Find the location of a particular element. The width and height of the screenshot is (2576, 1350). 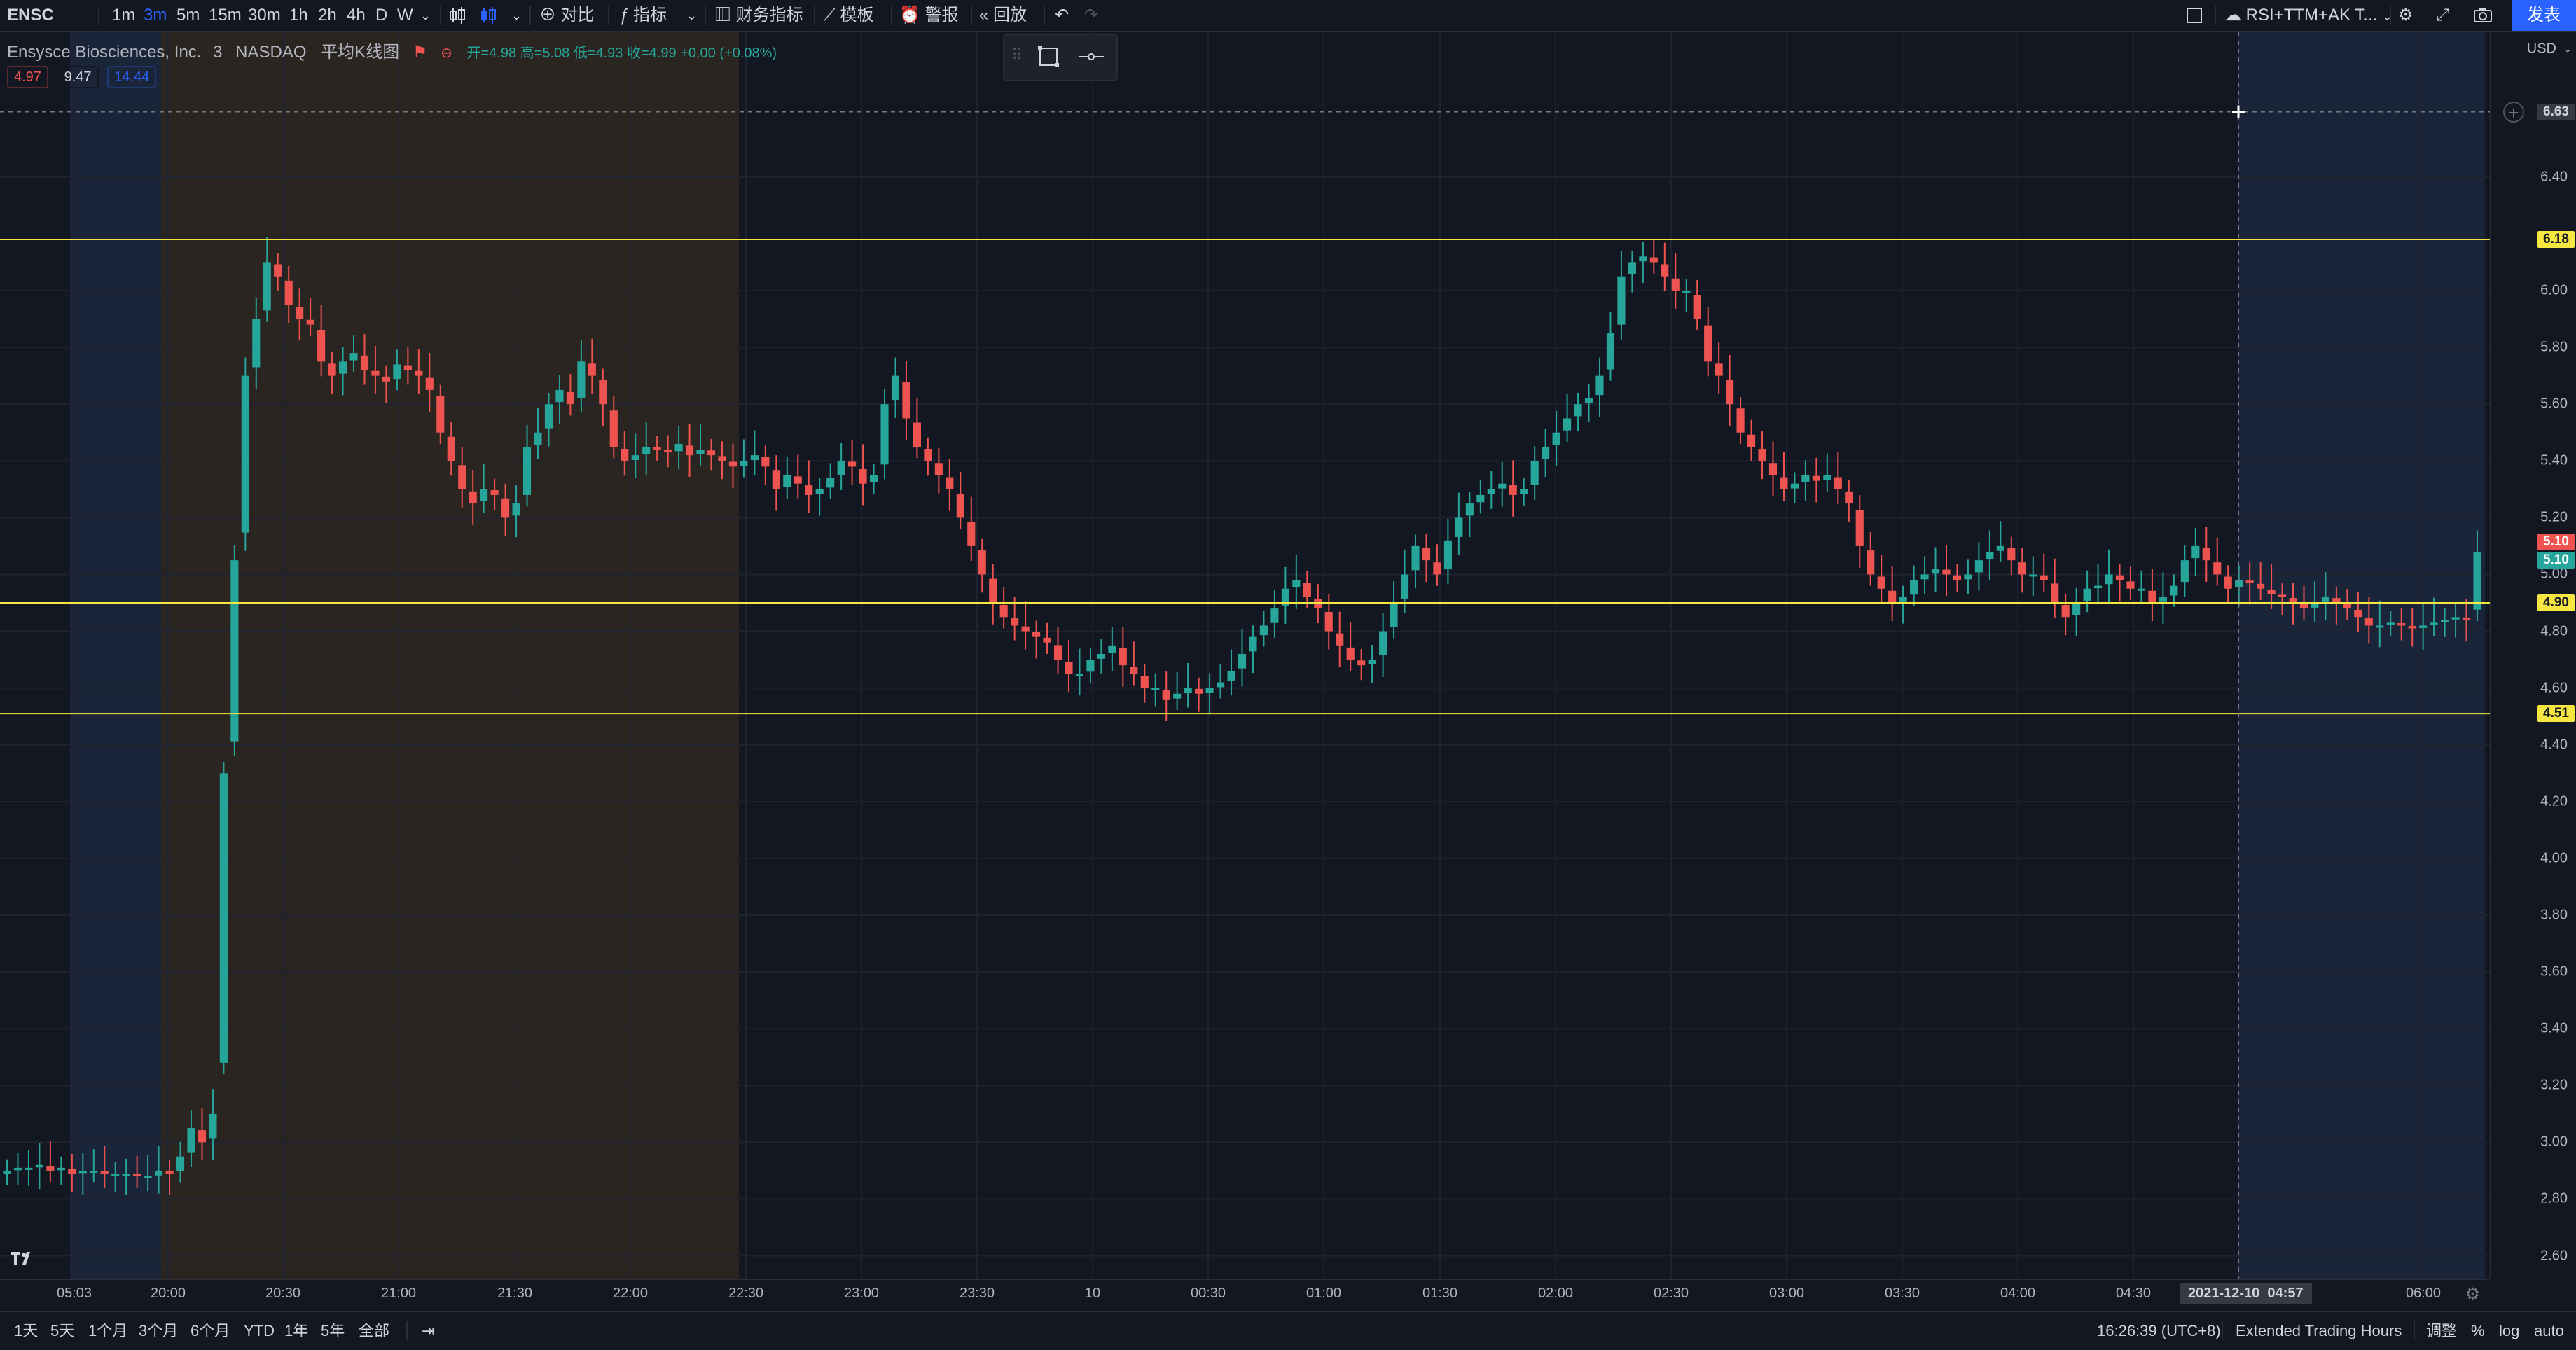

redo-icon: ↷ is located at coordinates (1091, 15).